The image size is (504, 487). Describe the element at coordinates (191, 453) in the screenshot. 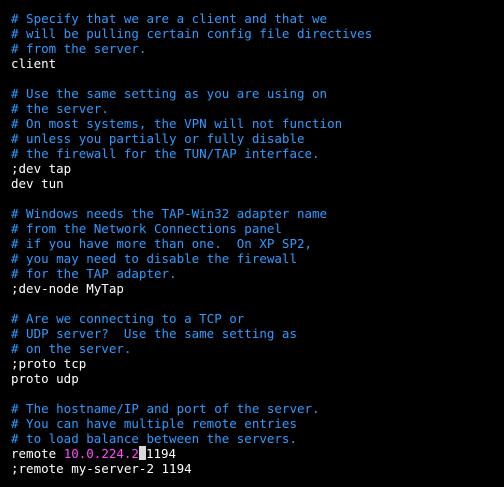

I see `remote-line: remote 10.0.224.2 1194` at that location.